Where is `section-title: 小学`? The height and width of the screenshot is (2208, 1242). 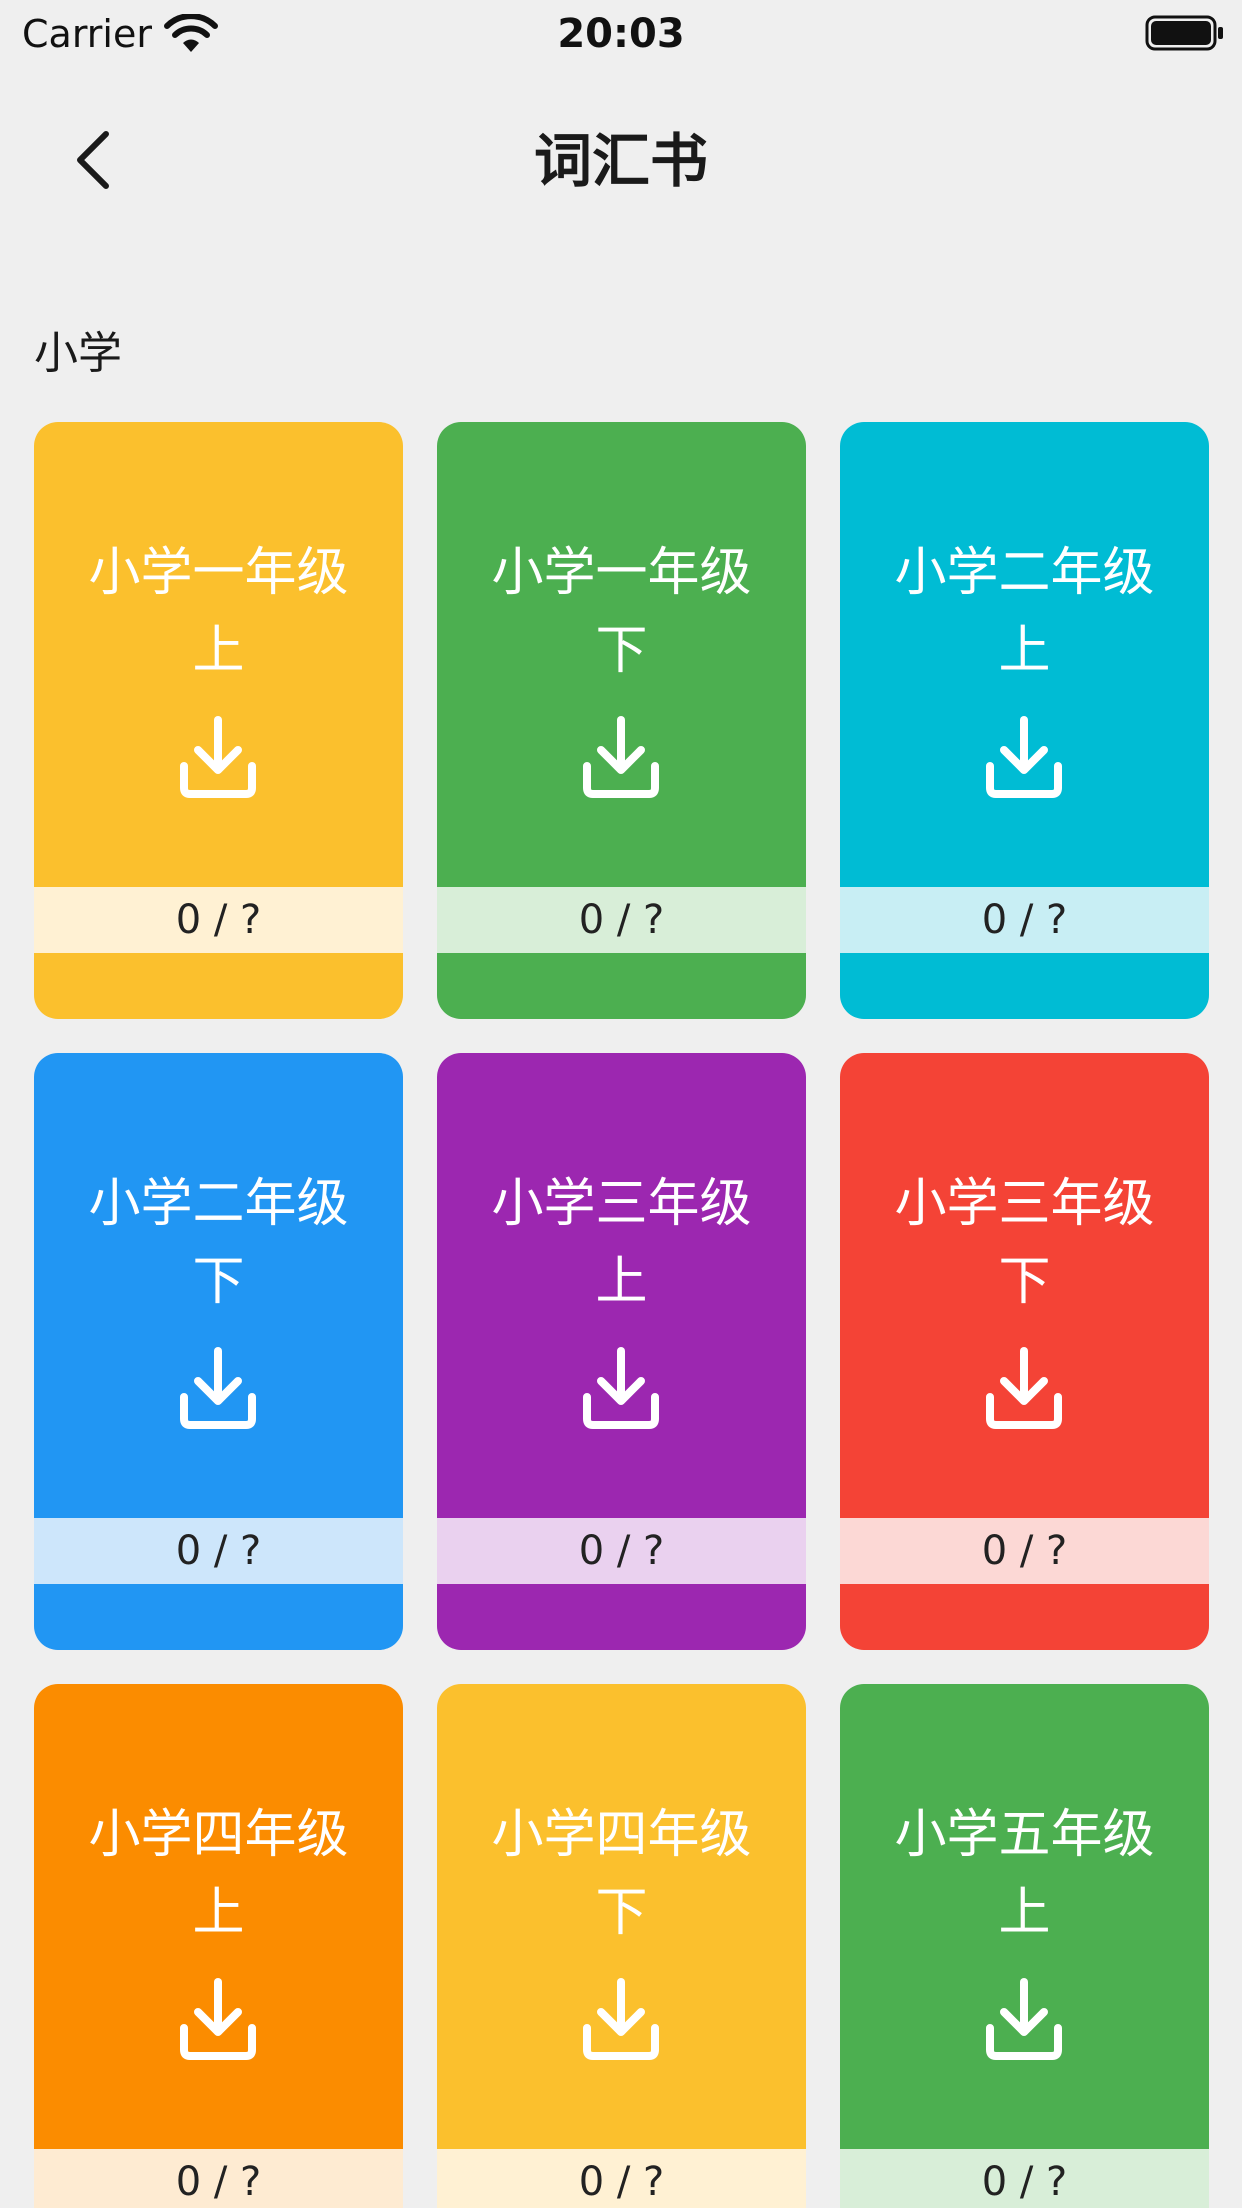 section-title: 小学 is located at coordinates (78, 353).